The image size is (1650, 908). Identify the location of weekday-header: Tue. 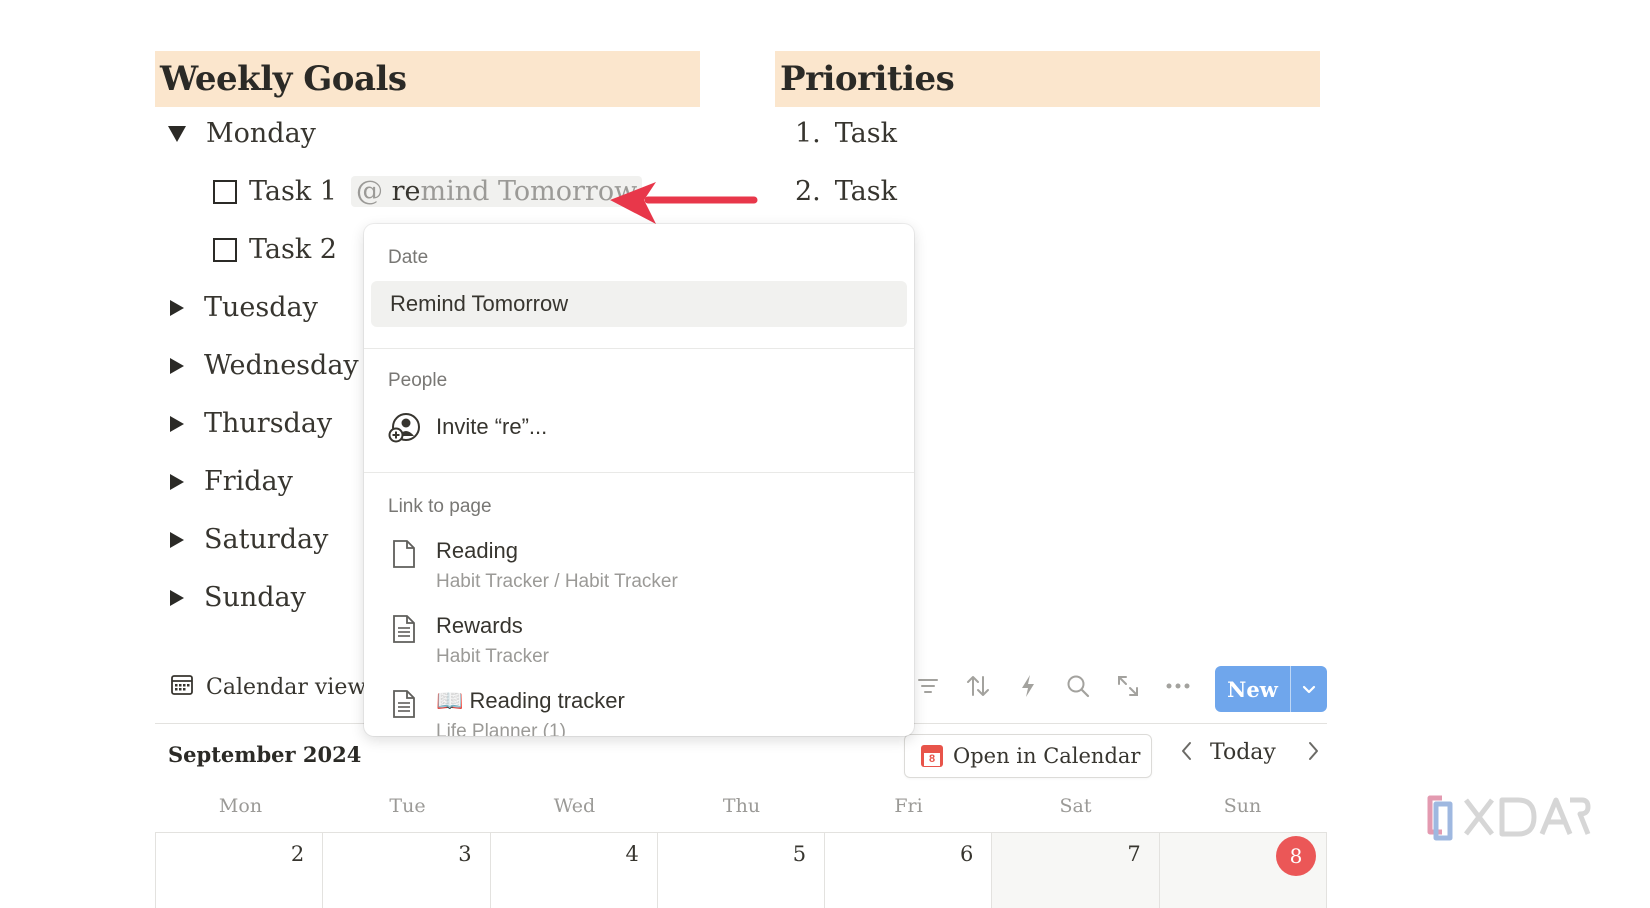
(407, 806).